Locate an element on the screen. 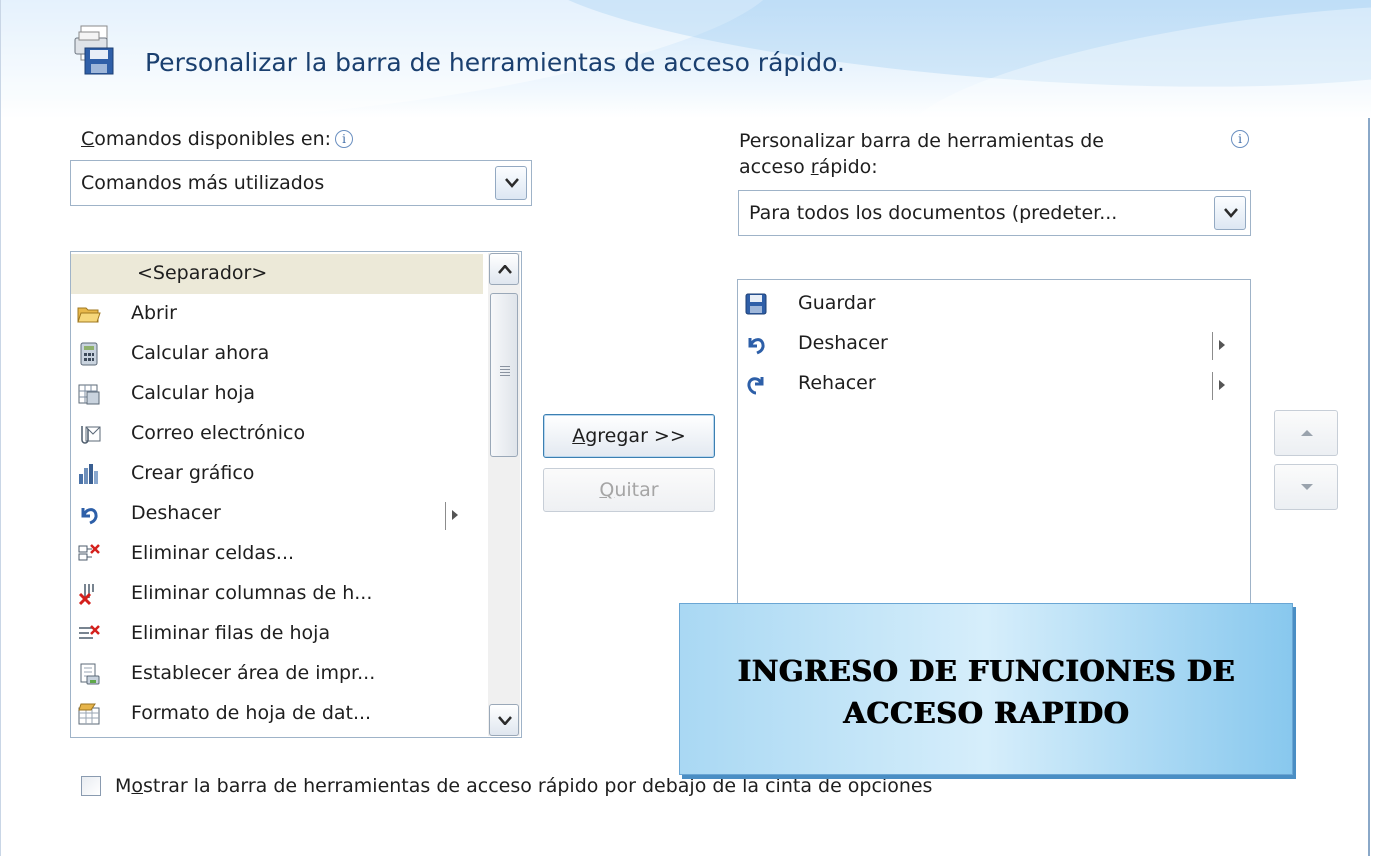  arrow-down-icon is located at coordinates (1307, 487).